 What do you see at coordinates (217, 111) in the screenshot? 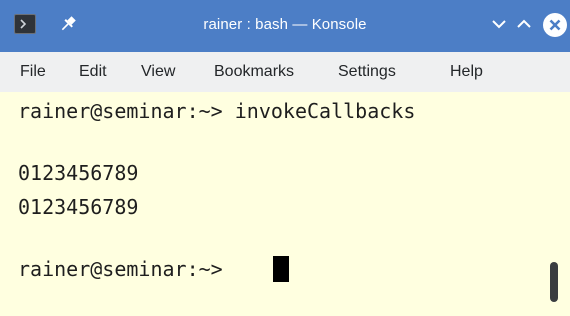
I see `terminal-line: rainer@seminar:~> invokeCallbacks` at bounding box center [217, 111].